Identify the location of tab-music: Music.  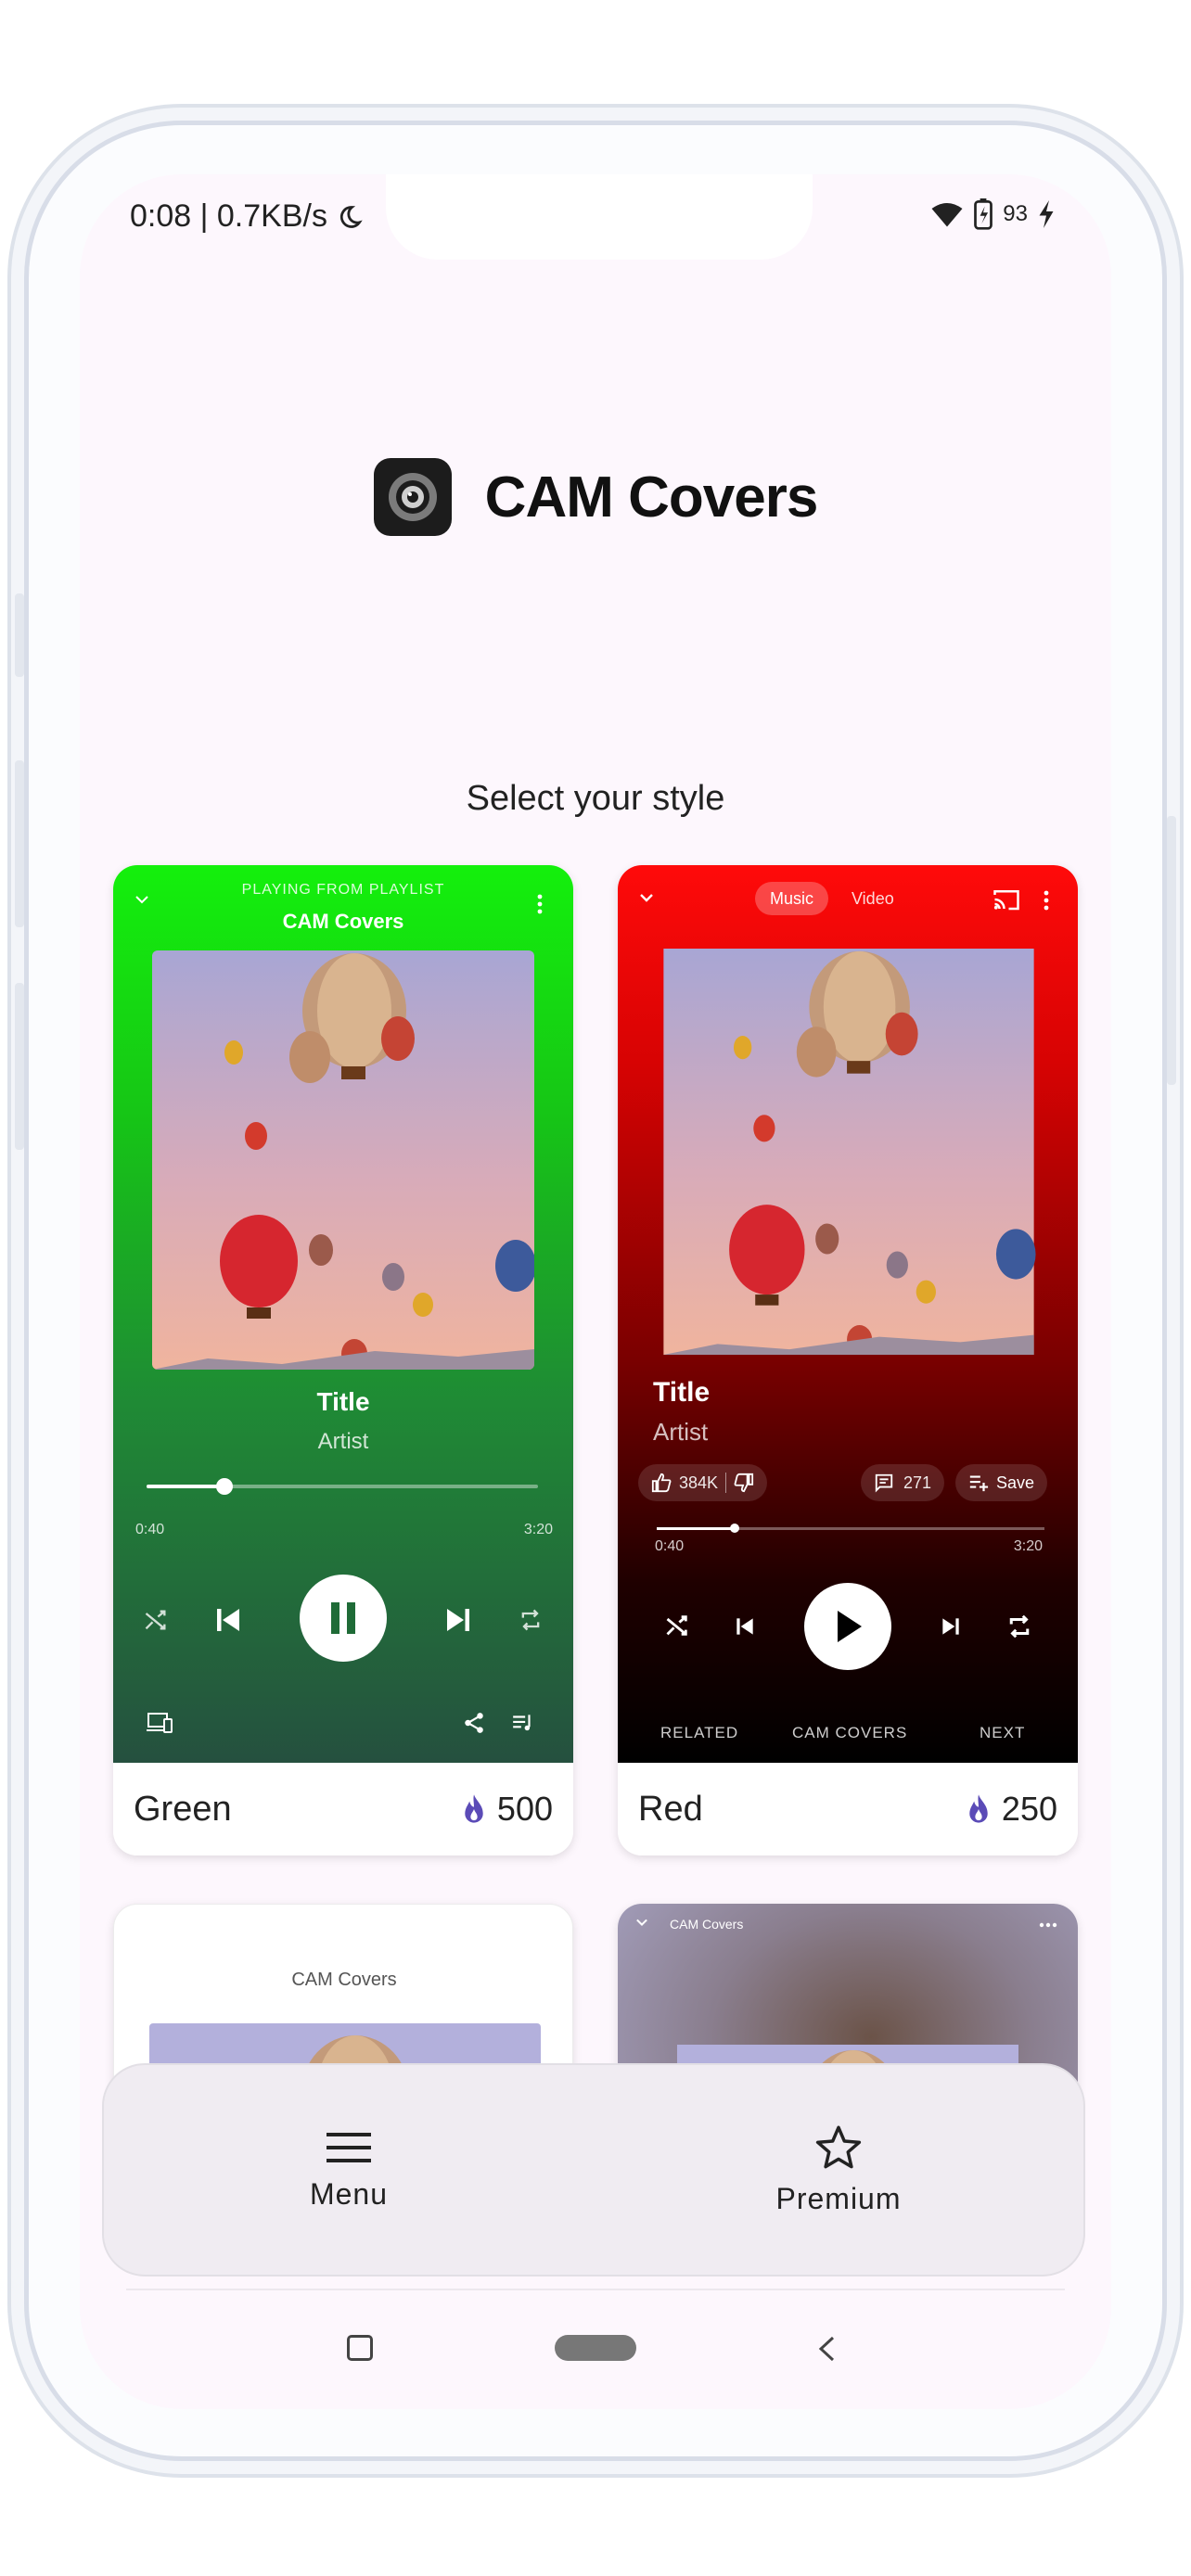
(792, 898).